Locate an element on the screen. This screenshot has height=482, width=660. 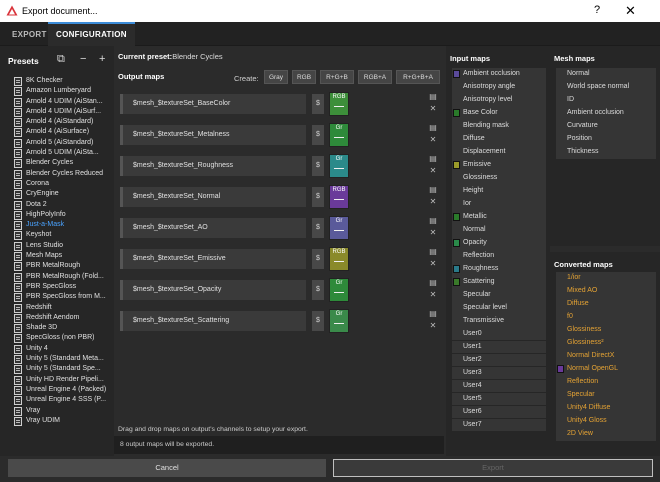
converted-map-item: Unity4 Gloss is located at coordinates (606, 421).